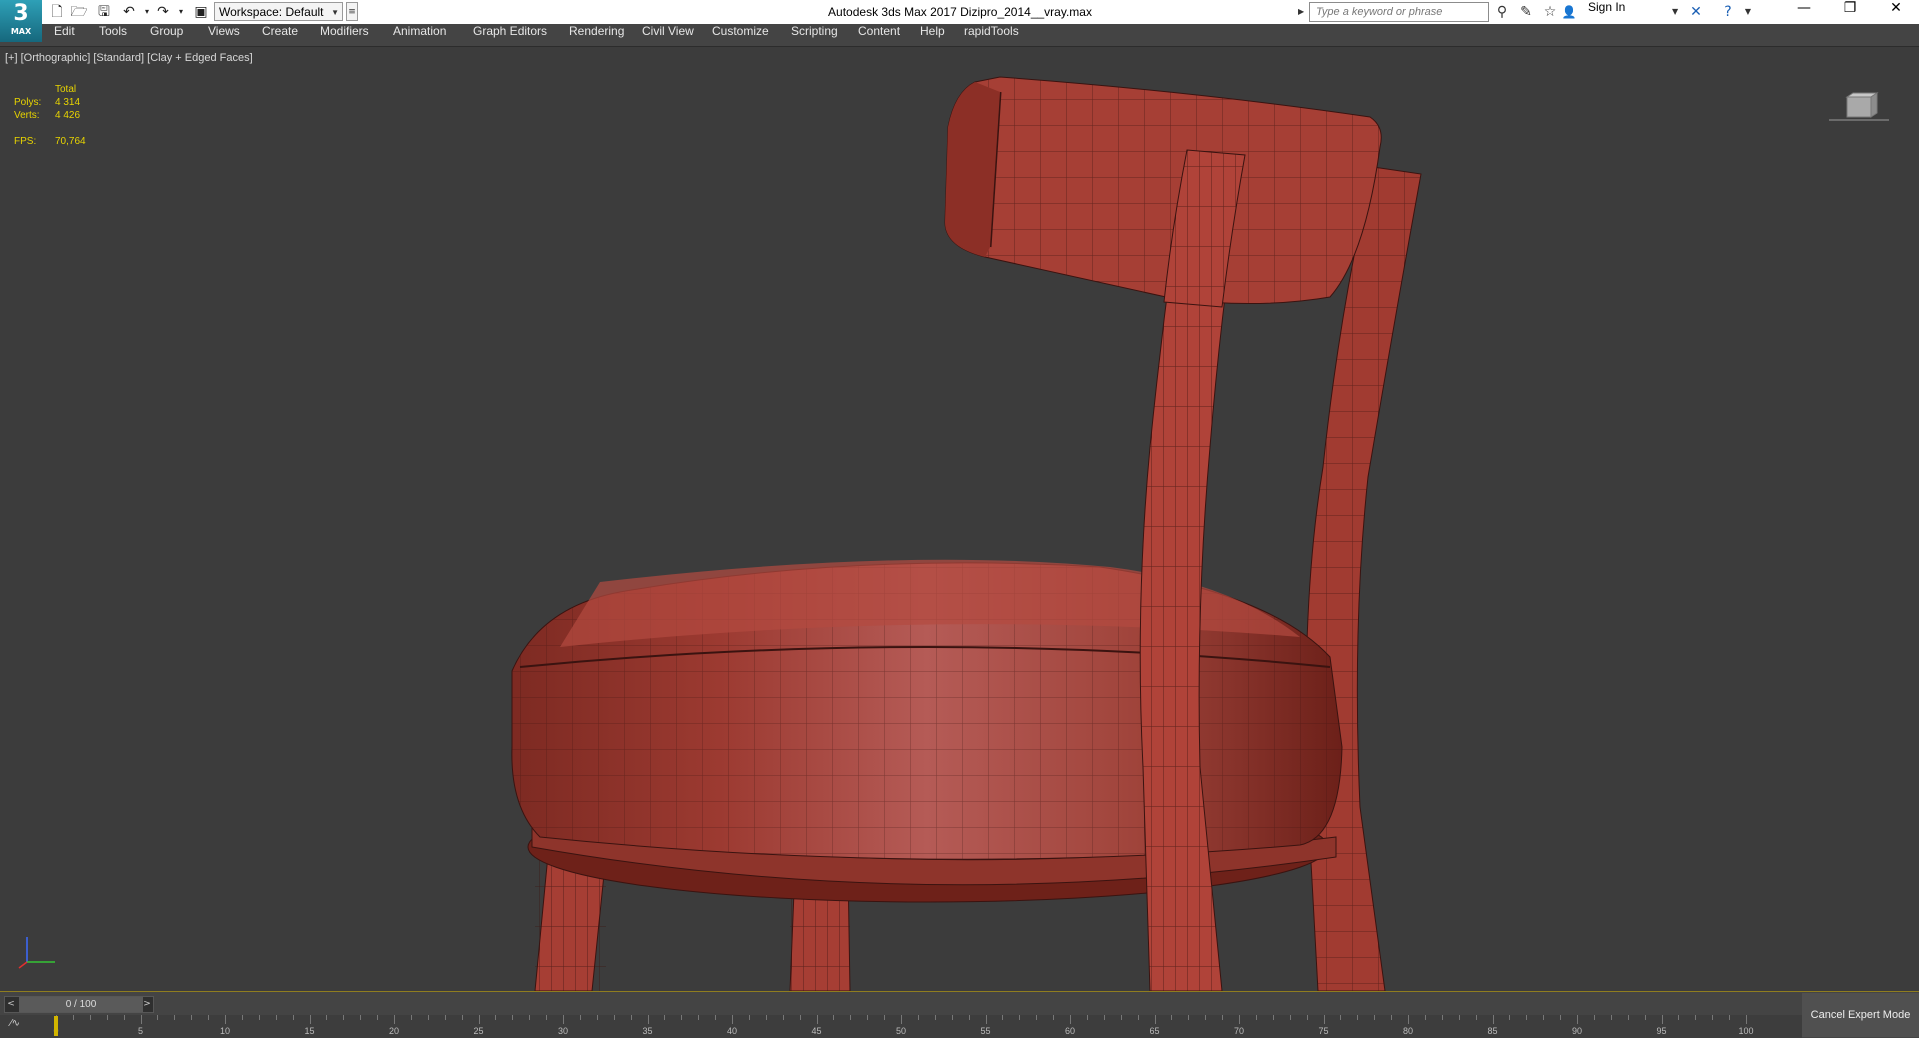 The width and height of the screenshot is (1919, 1038). Describe the element at coordinates (1860, 1015) in the screenshot. I see `cancel-expert-mode-button: Cancel Expert Mode` at that location.